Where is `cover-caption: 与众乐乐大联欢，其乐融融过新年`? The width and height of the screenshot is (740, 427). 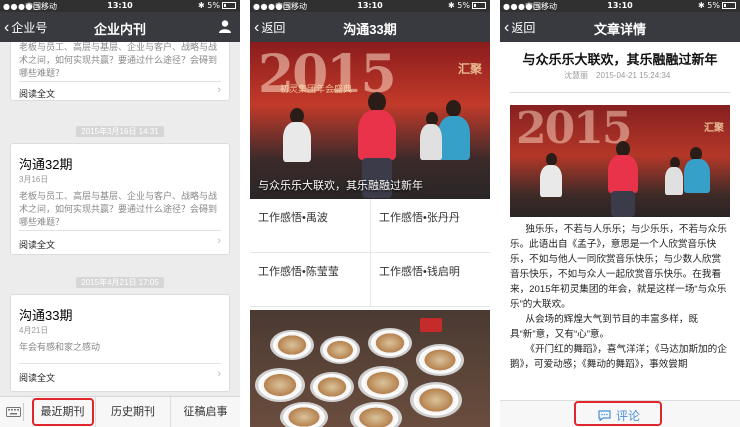 cover-caption: 与众乐乐大联欢，其乐融融过新年 is located at coordinates (340, 186).